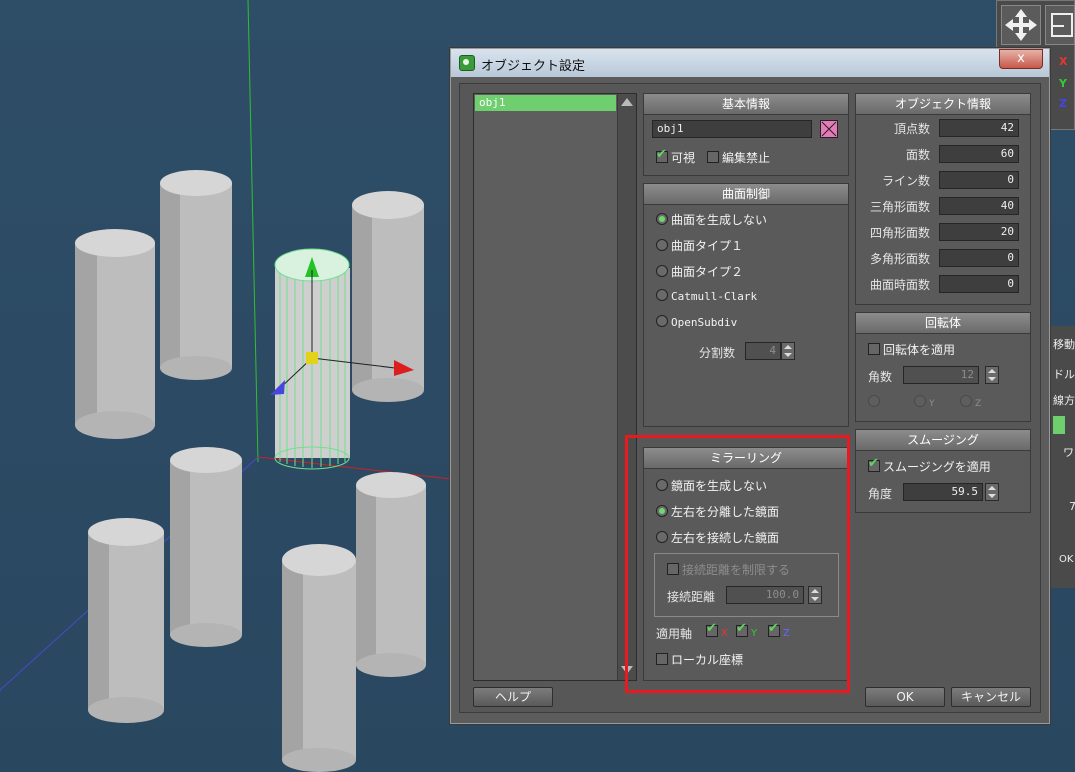  What do you see at coordinates (699, 659) in the screenshot?
I see `local-coords-checkbox: ローカル座標` at bounding box center [699, 659].